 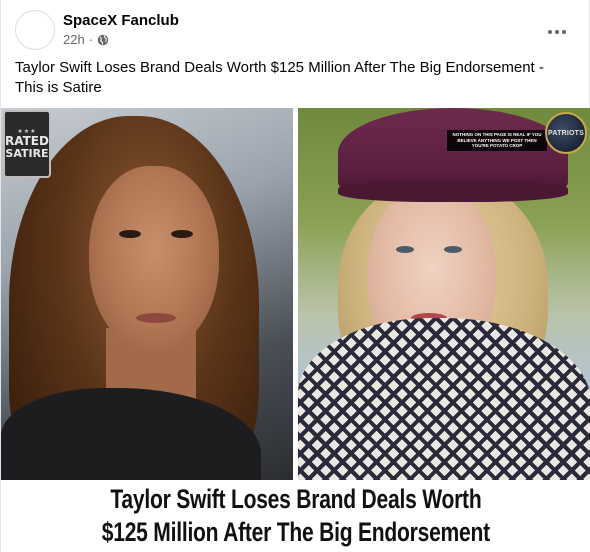 What do you see at coordinates (154, 258) in the screenshot?
I see `left-photo-face` at bounding box center [154, 258].